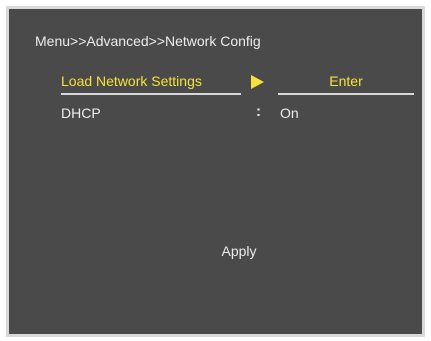  I want to click on selection-underline-right, so click(346, 94).